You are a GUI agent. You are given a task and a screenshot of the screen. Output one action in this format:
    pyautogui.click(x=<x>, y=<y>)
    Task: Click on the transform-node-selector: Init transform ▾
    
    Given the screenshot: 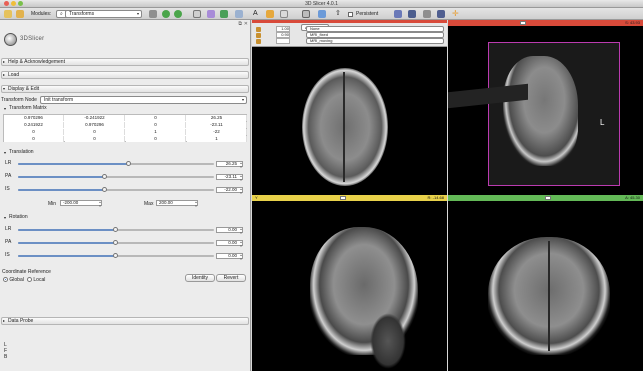 What is the action you would take?
    pyautogui.click(x=143, y=100)
    